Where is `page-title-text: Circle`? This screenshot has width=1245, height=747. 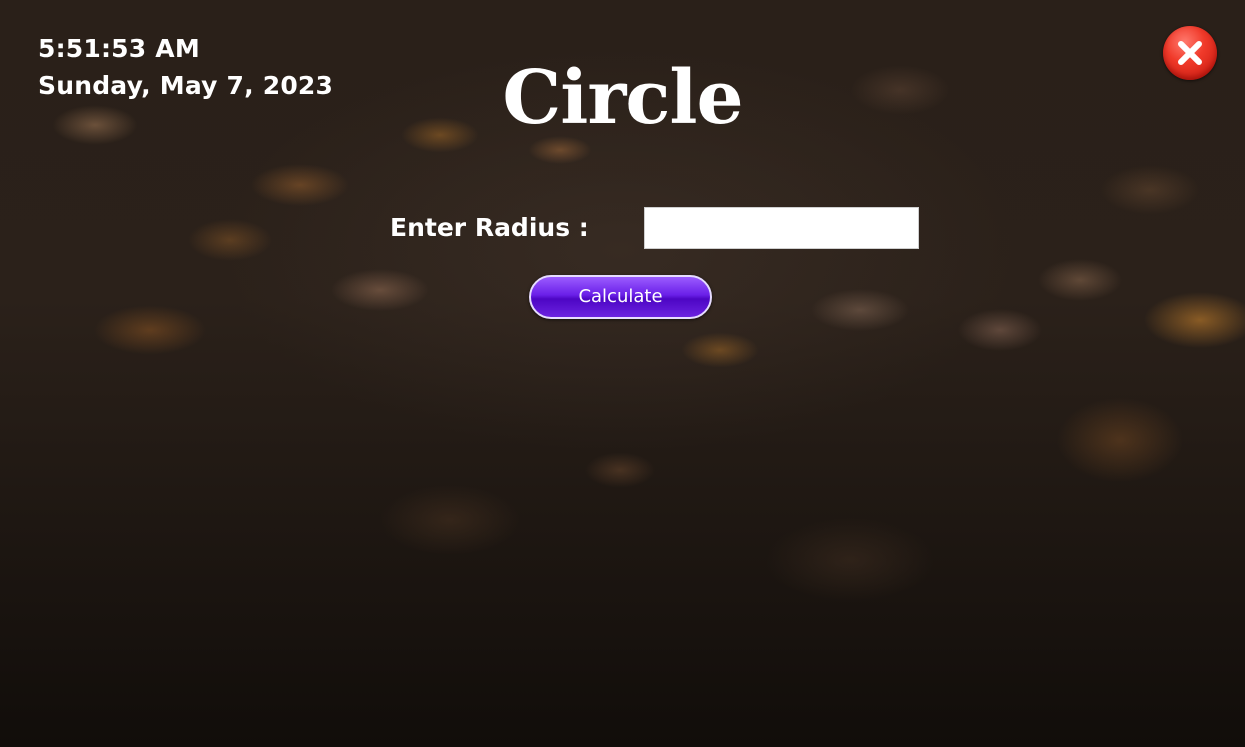 page-title-text: Circle is located at coordinates (622, 98).